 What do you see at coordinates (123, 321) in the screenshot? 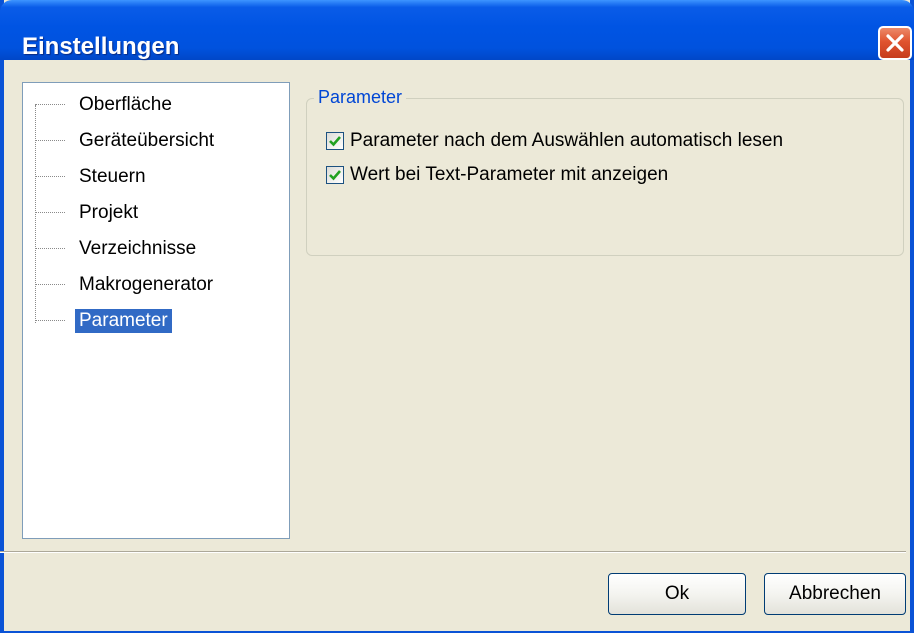
I see `tree-item-label: Parameter` at bounding box center [123, 321].